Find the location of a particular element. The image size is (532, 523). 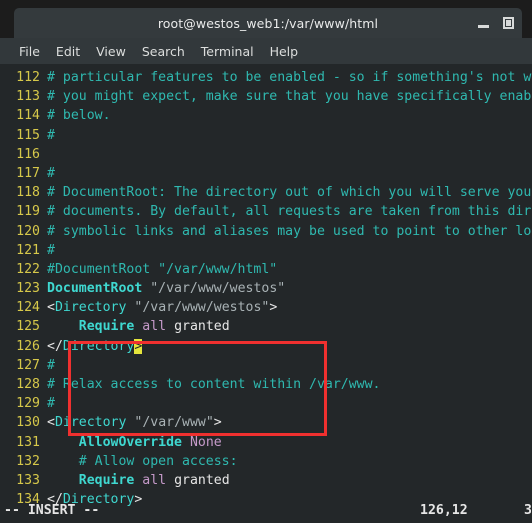

line-number: 130 is located at coordinates (28, 423).